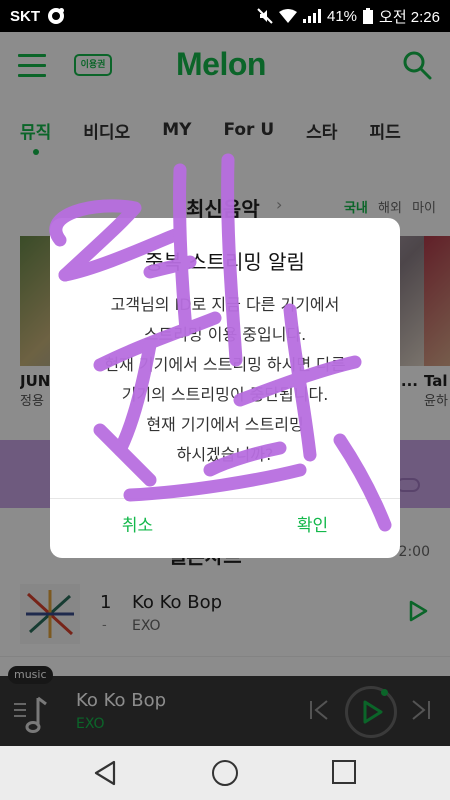  What do you see at coordinates (342, 16) in the screenshot?
I see `battery-percent: 41%` at bounding box center [342, 16].